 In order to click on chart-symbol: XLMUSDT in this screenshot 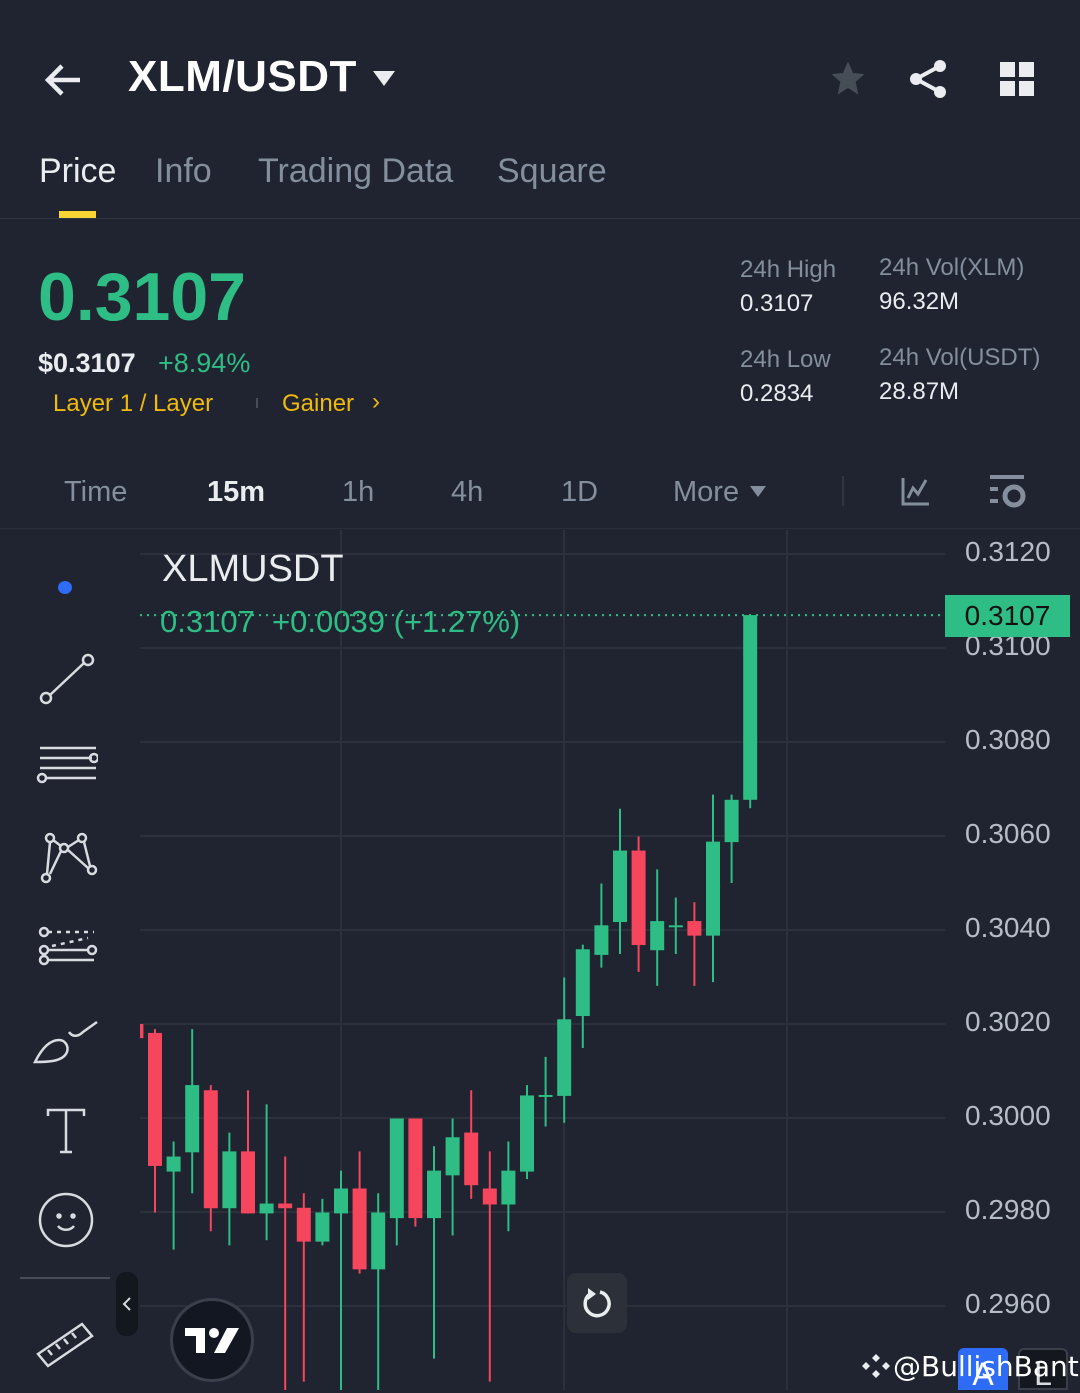, I will do `click(253, 569)`.